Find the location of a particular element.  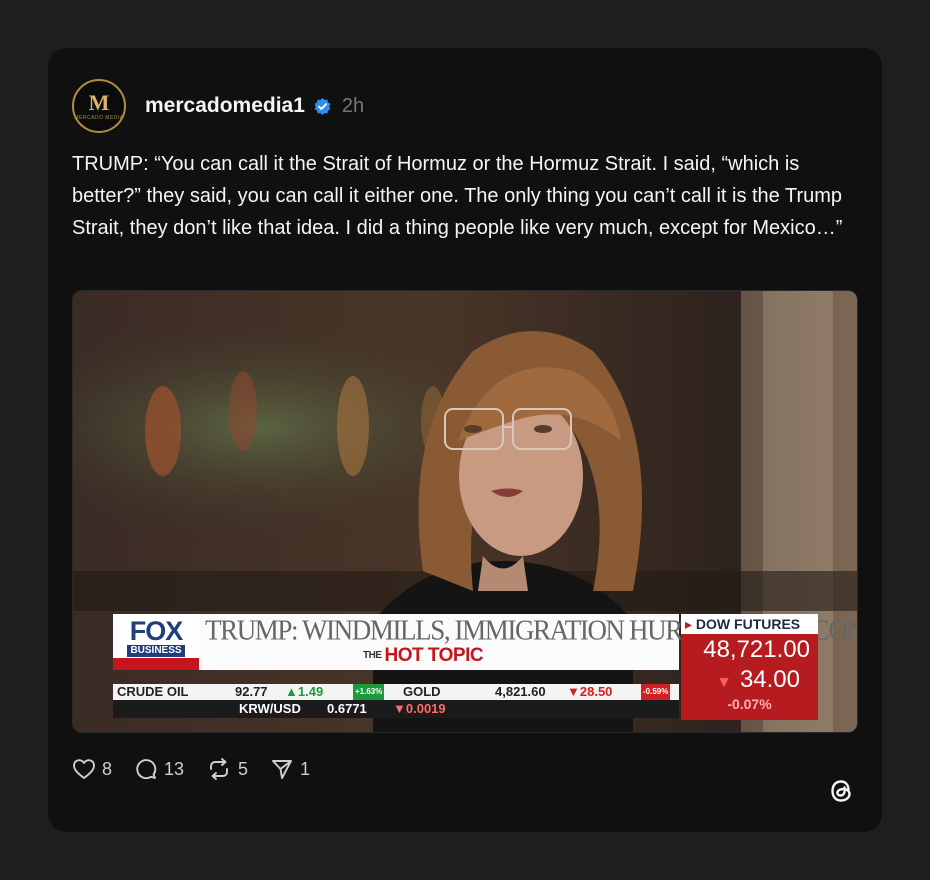

like-button: 8 is located at coordinates (92, 769).